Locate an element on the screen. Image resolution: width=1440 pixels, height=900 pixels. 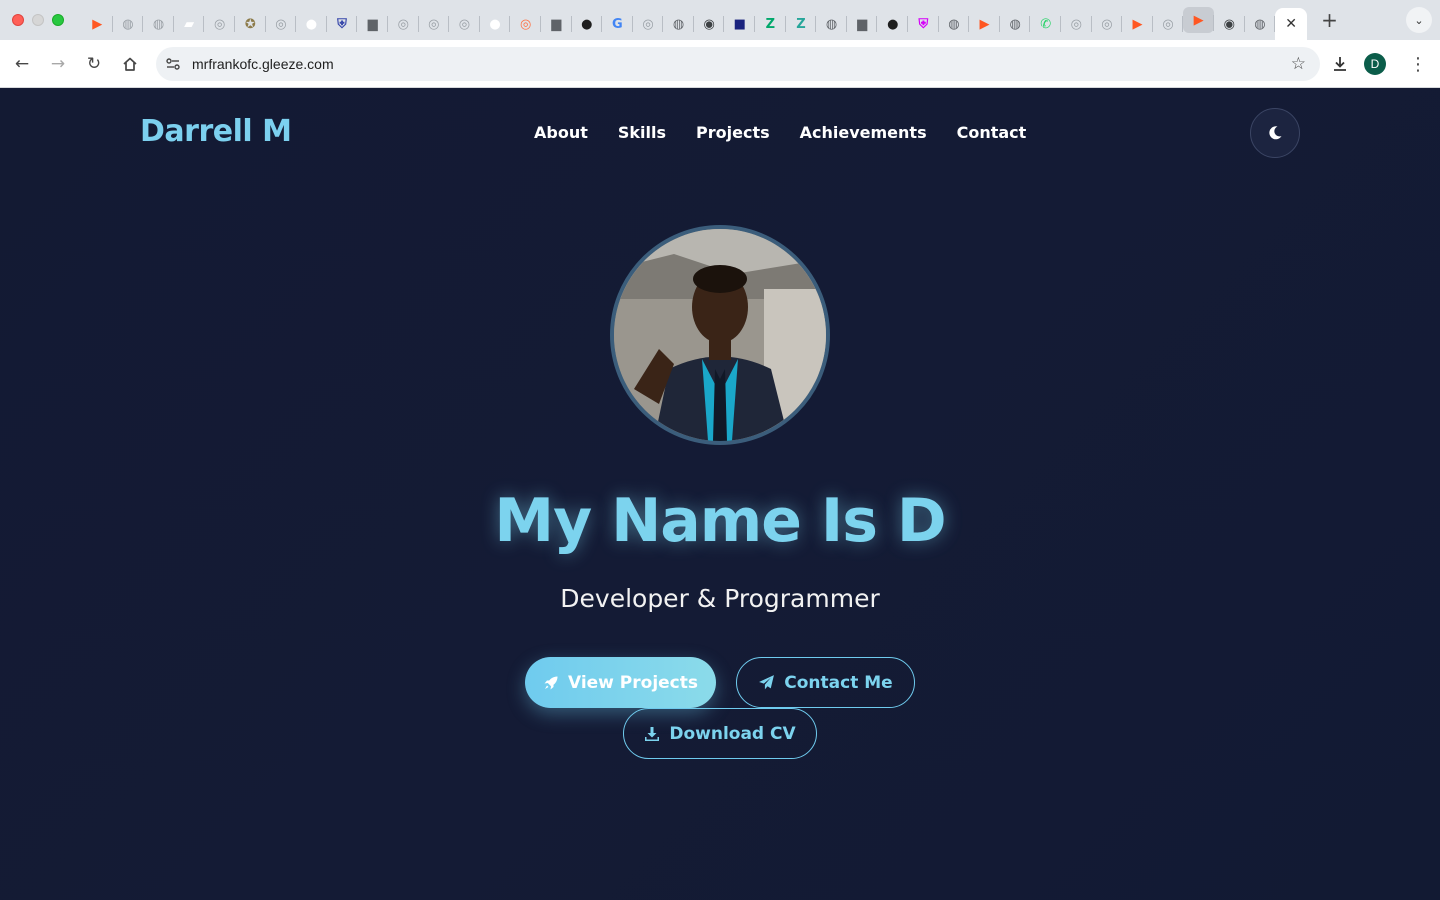
paper-plane-icon is located at coordinates (767, 682).